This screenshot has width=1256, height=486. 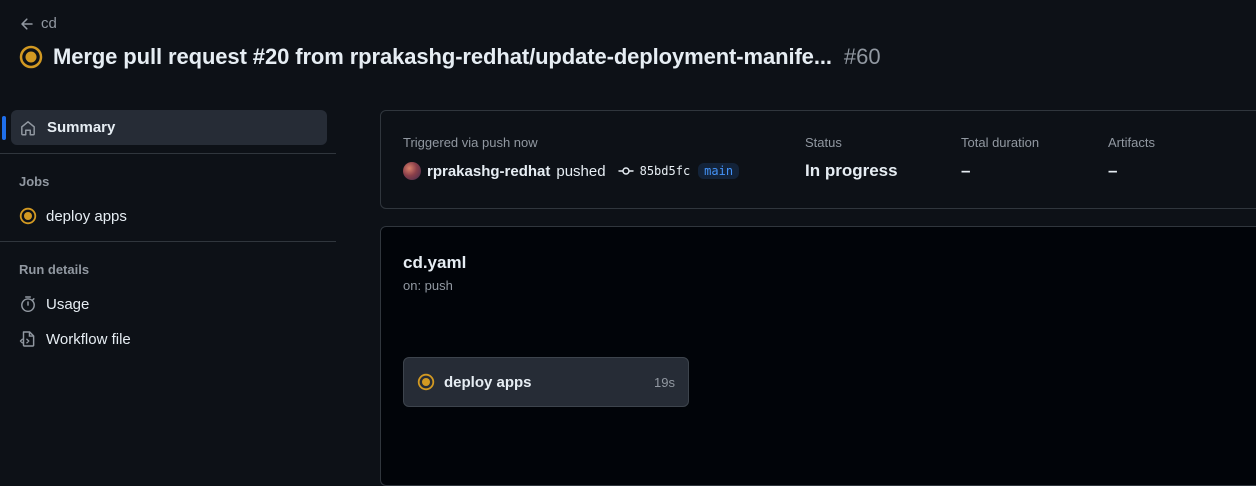 I want to click on sidebar-item-usage: Usage, so click(x=54, y=304).